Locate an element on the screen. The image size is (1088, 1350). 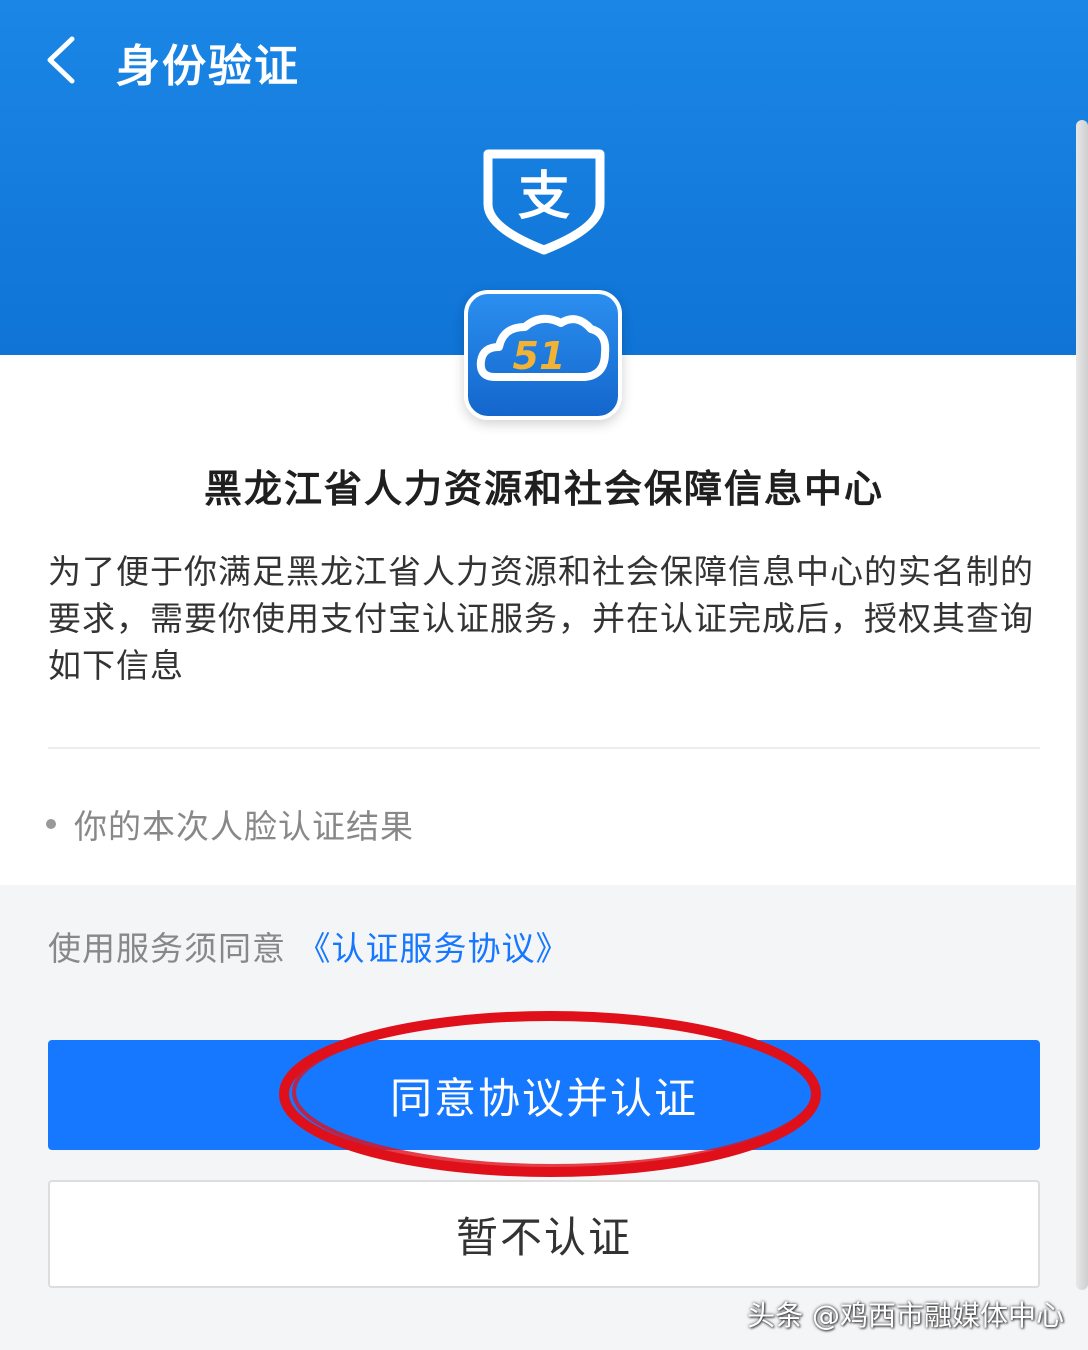
app-icon-text: 51 is located at coordinates (539, 356).